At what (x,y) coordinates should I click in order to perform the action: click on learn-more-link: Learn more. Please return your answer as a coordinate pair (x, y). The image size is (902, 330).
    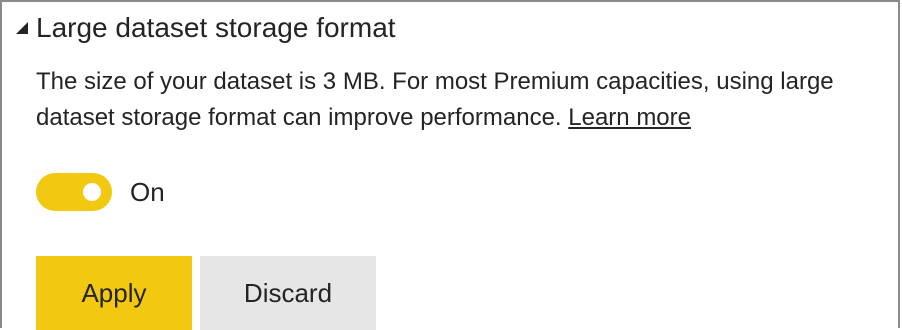
    Looking at the image, I should click on (629, 117).